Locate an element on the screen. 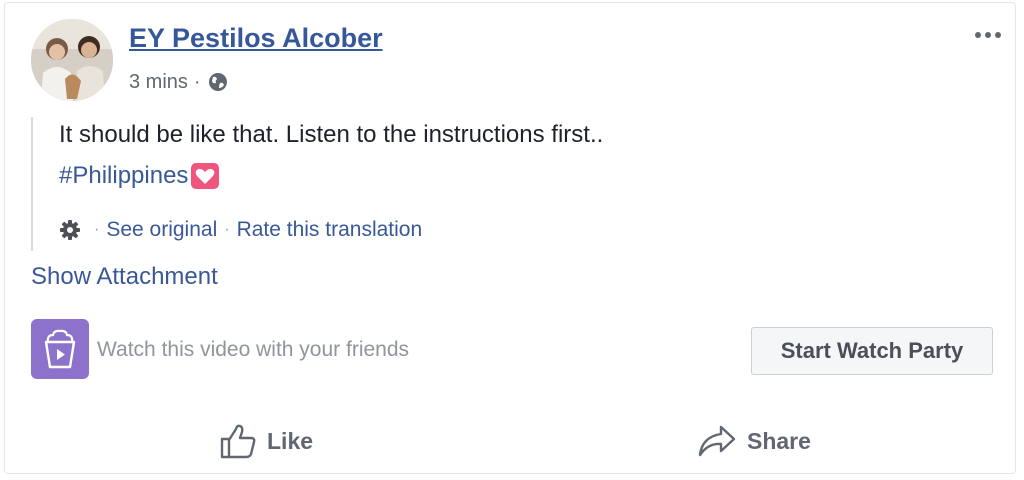 The height and width of the screenshot is (480, 1024). globe-icon is located at coordinates (218, 82).